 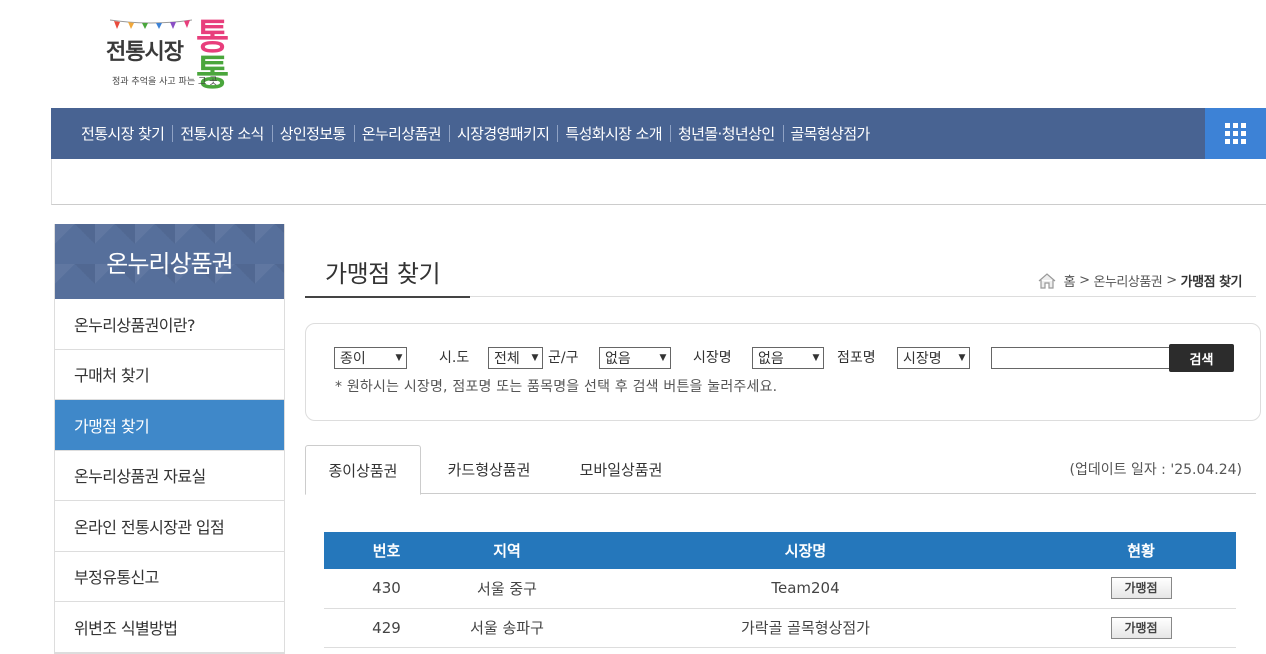 I want to click on market-select: 없음 ▼, so click(x=788, y=358).